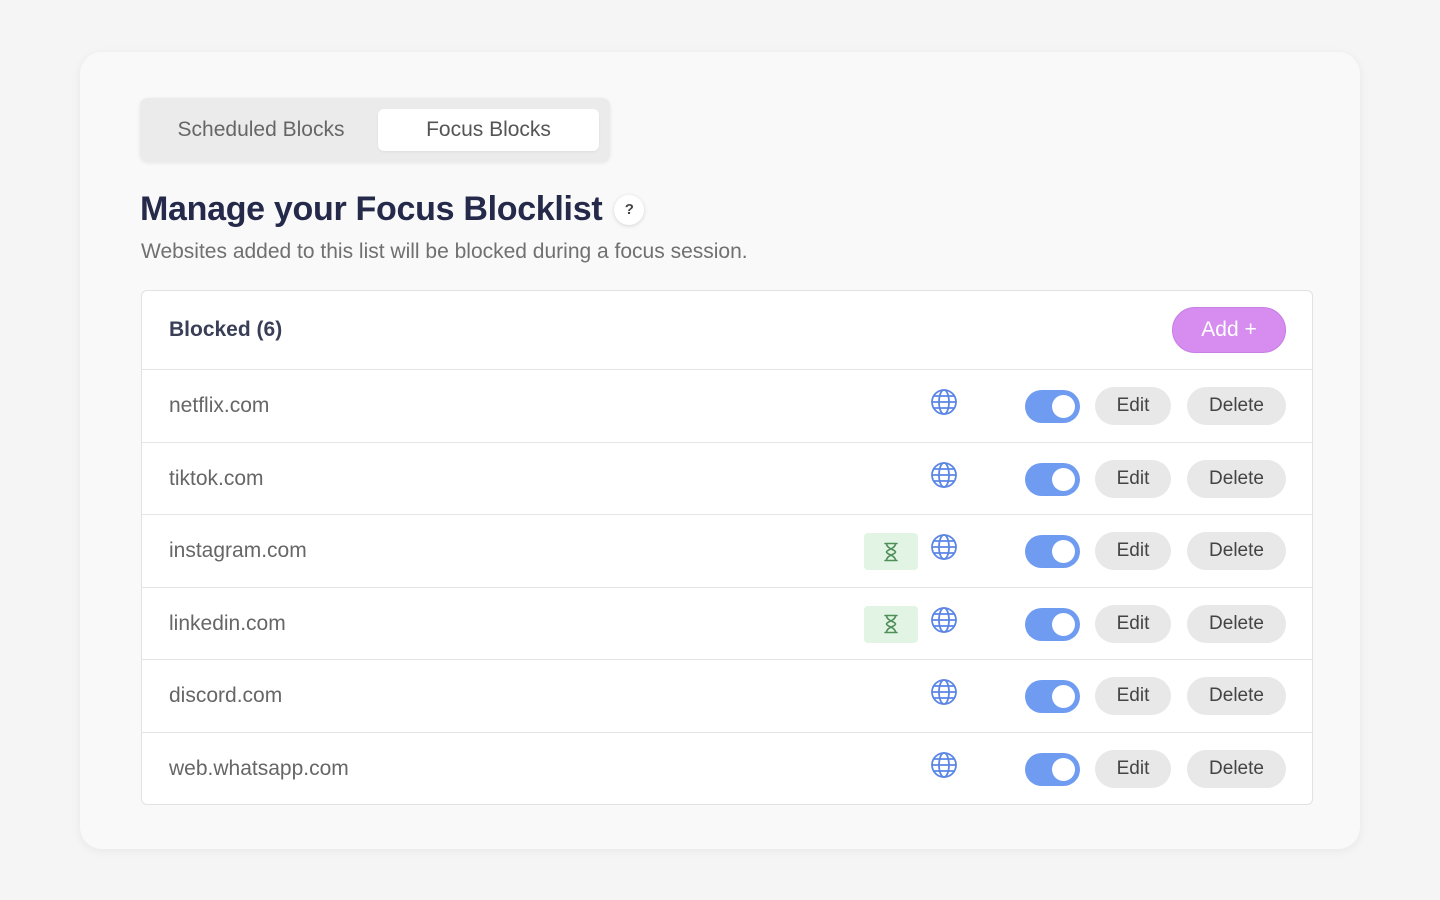  What do you see at coordinates (629, 209) in the screenshot?
I see `help-button: ?` at bounding box center [629, 209].